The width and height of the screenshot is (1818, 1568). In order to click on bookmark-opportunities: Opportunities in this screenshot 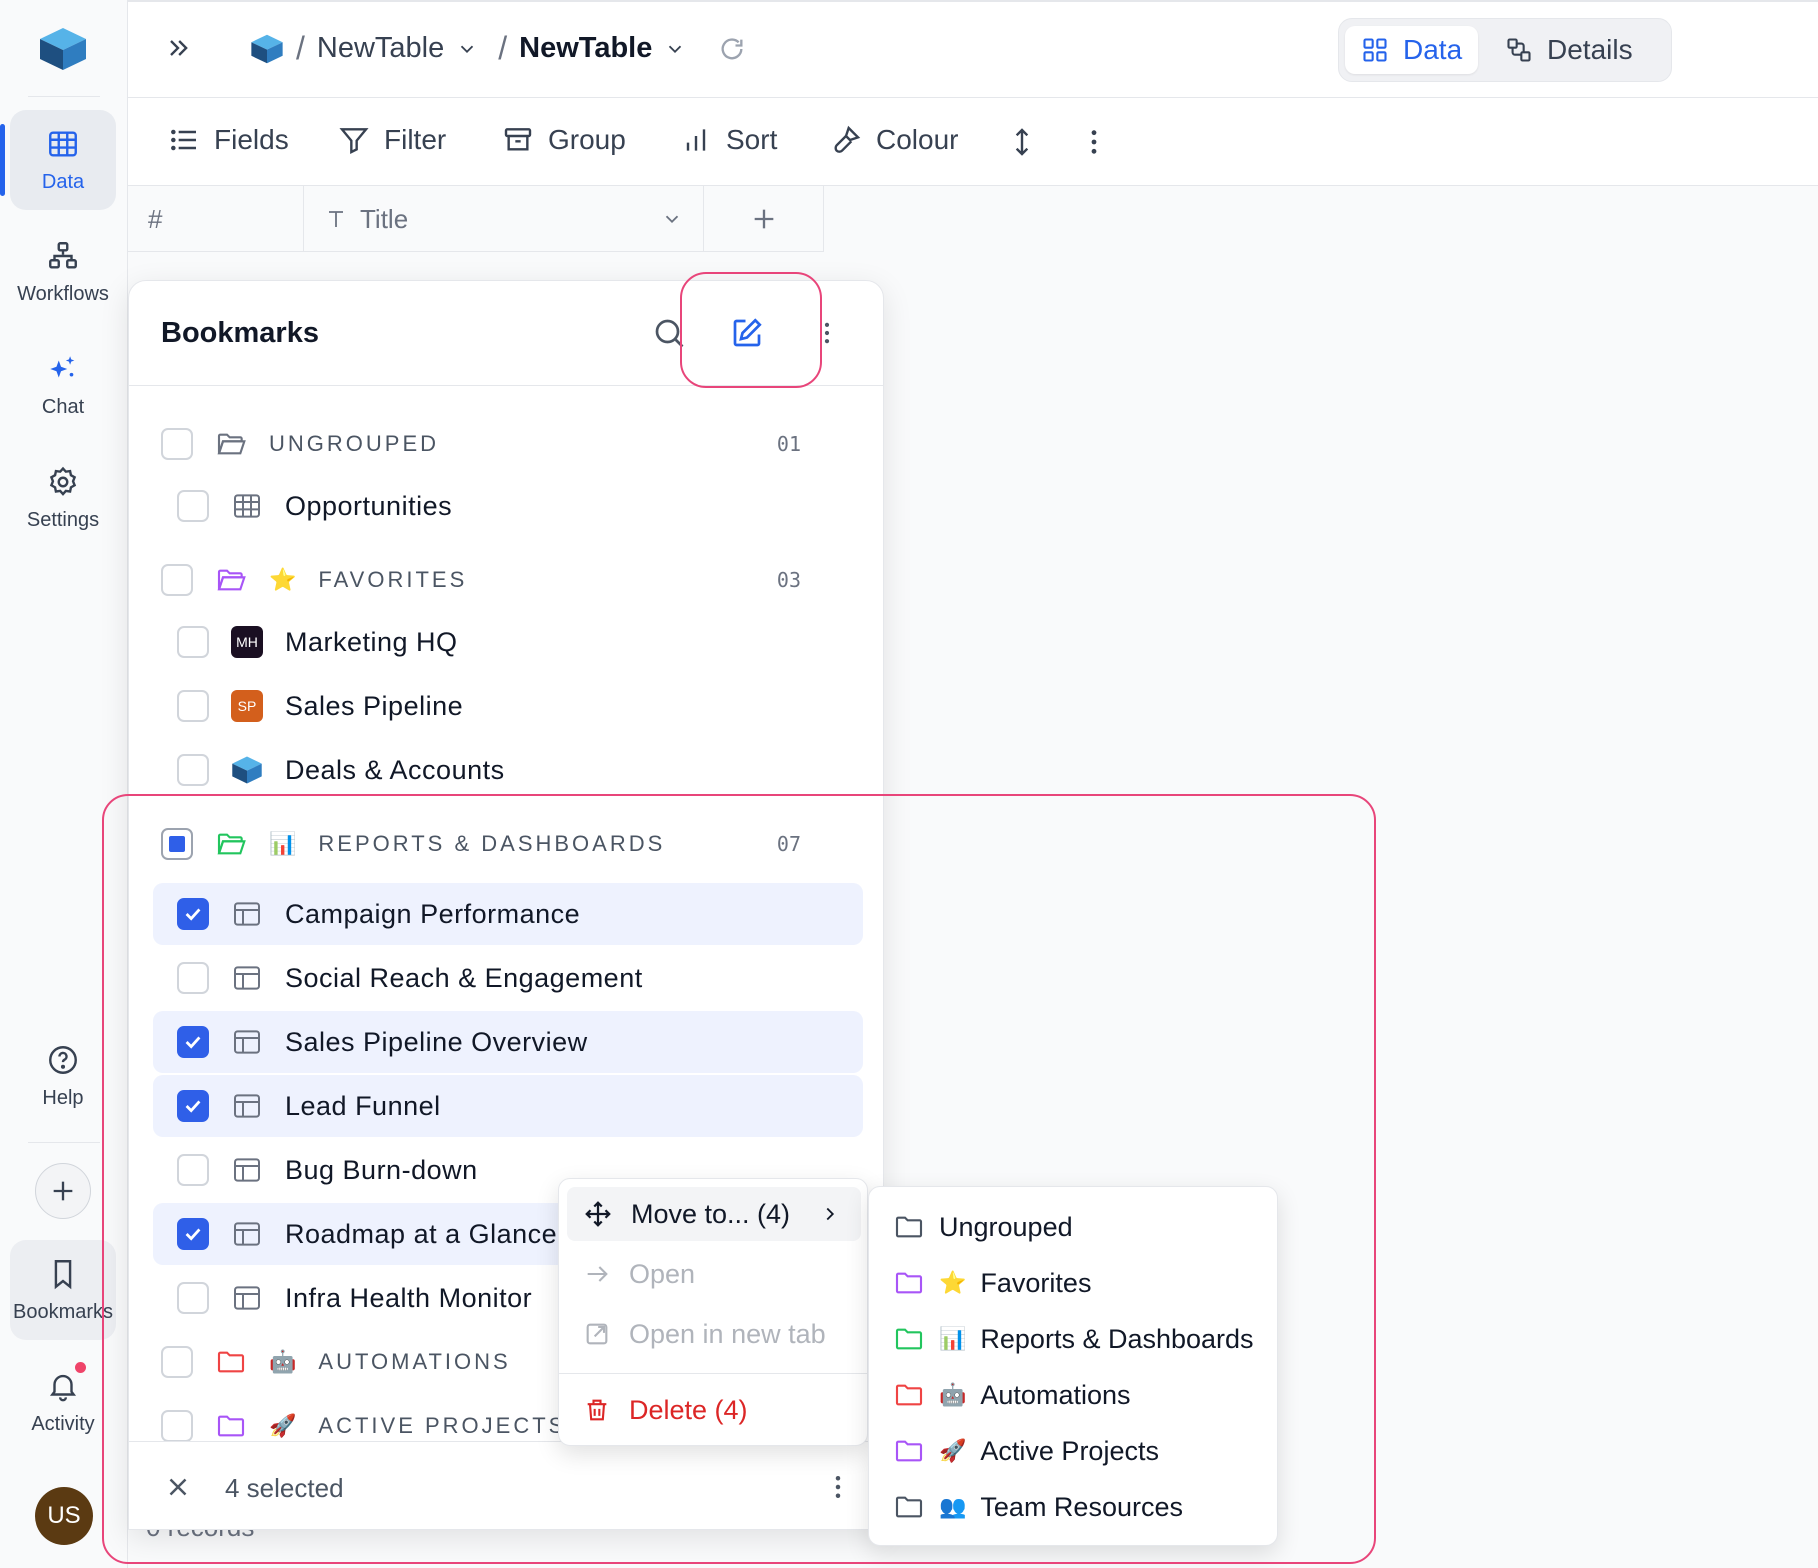, I will do `click(530, 506)`.